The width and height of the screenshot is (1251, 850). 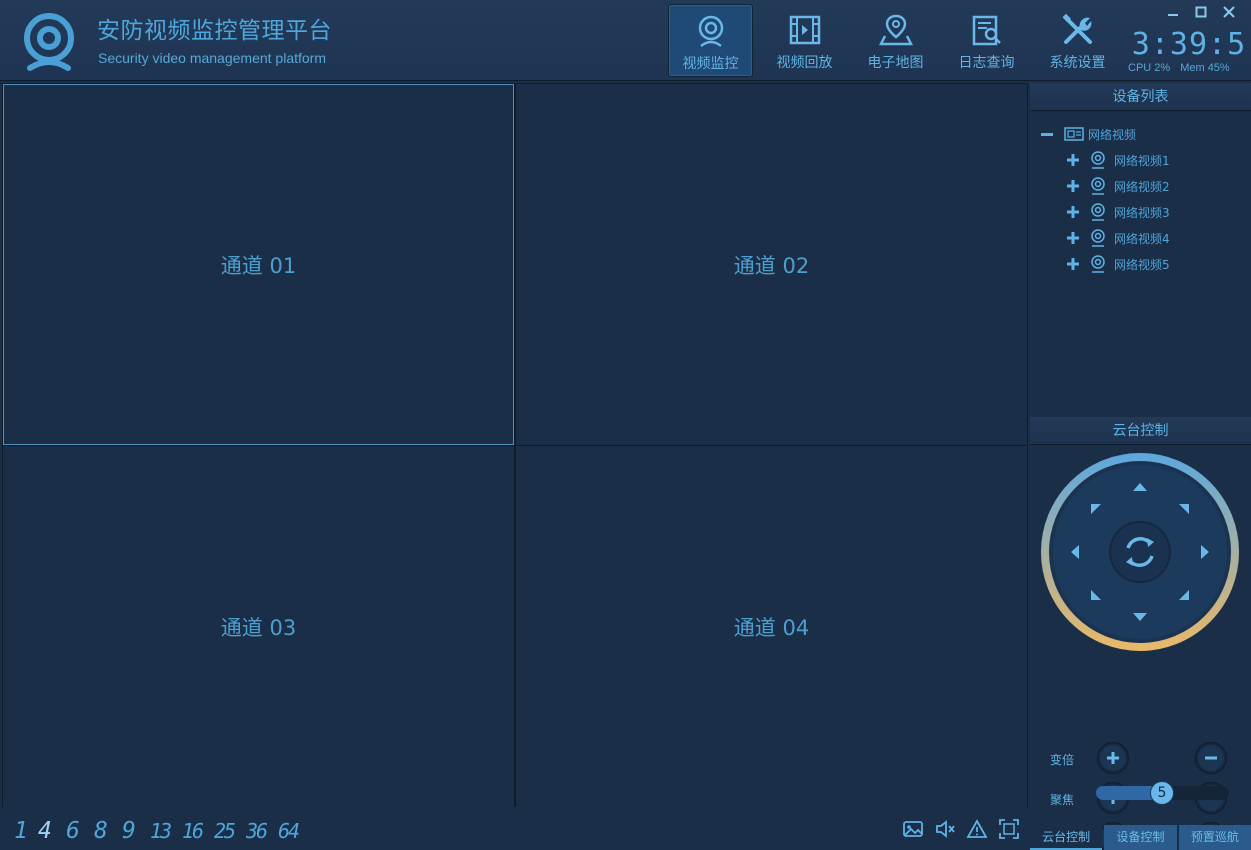 I want to click on layout-option-64: 64, so click(x=290, y=829).